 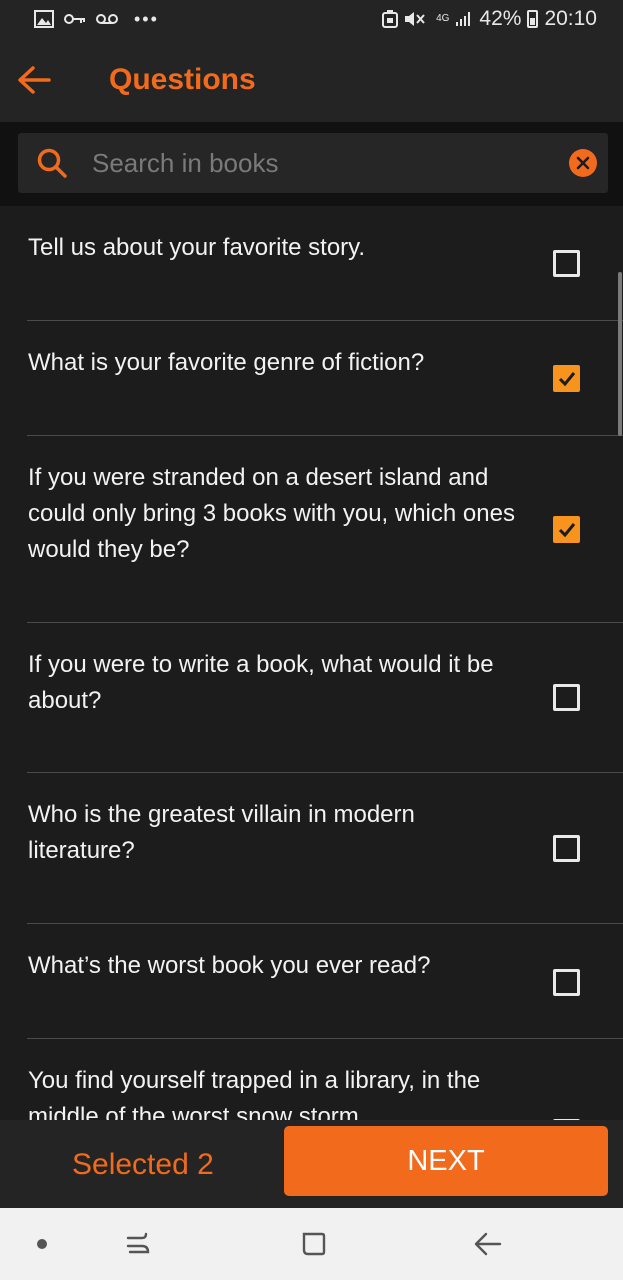 I want to click on search-section, so click(x=311, y=164).